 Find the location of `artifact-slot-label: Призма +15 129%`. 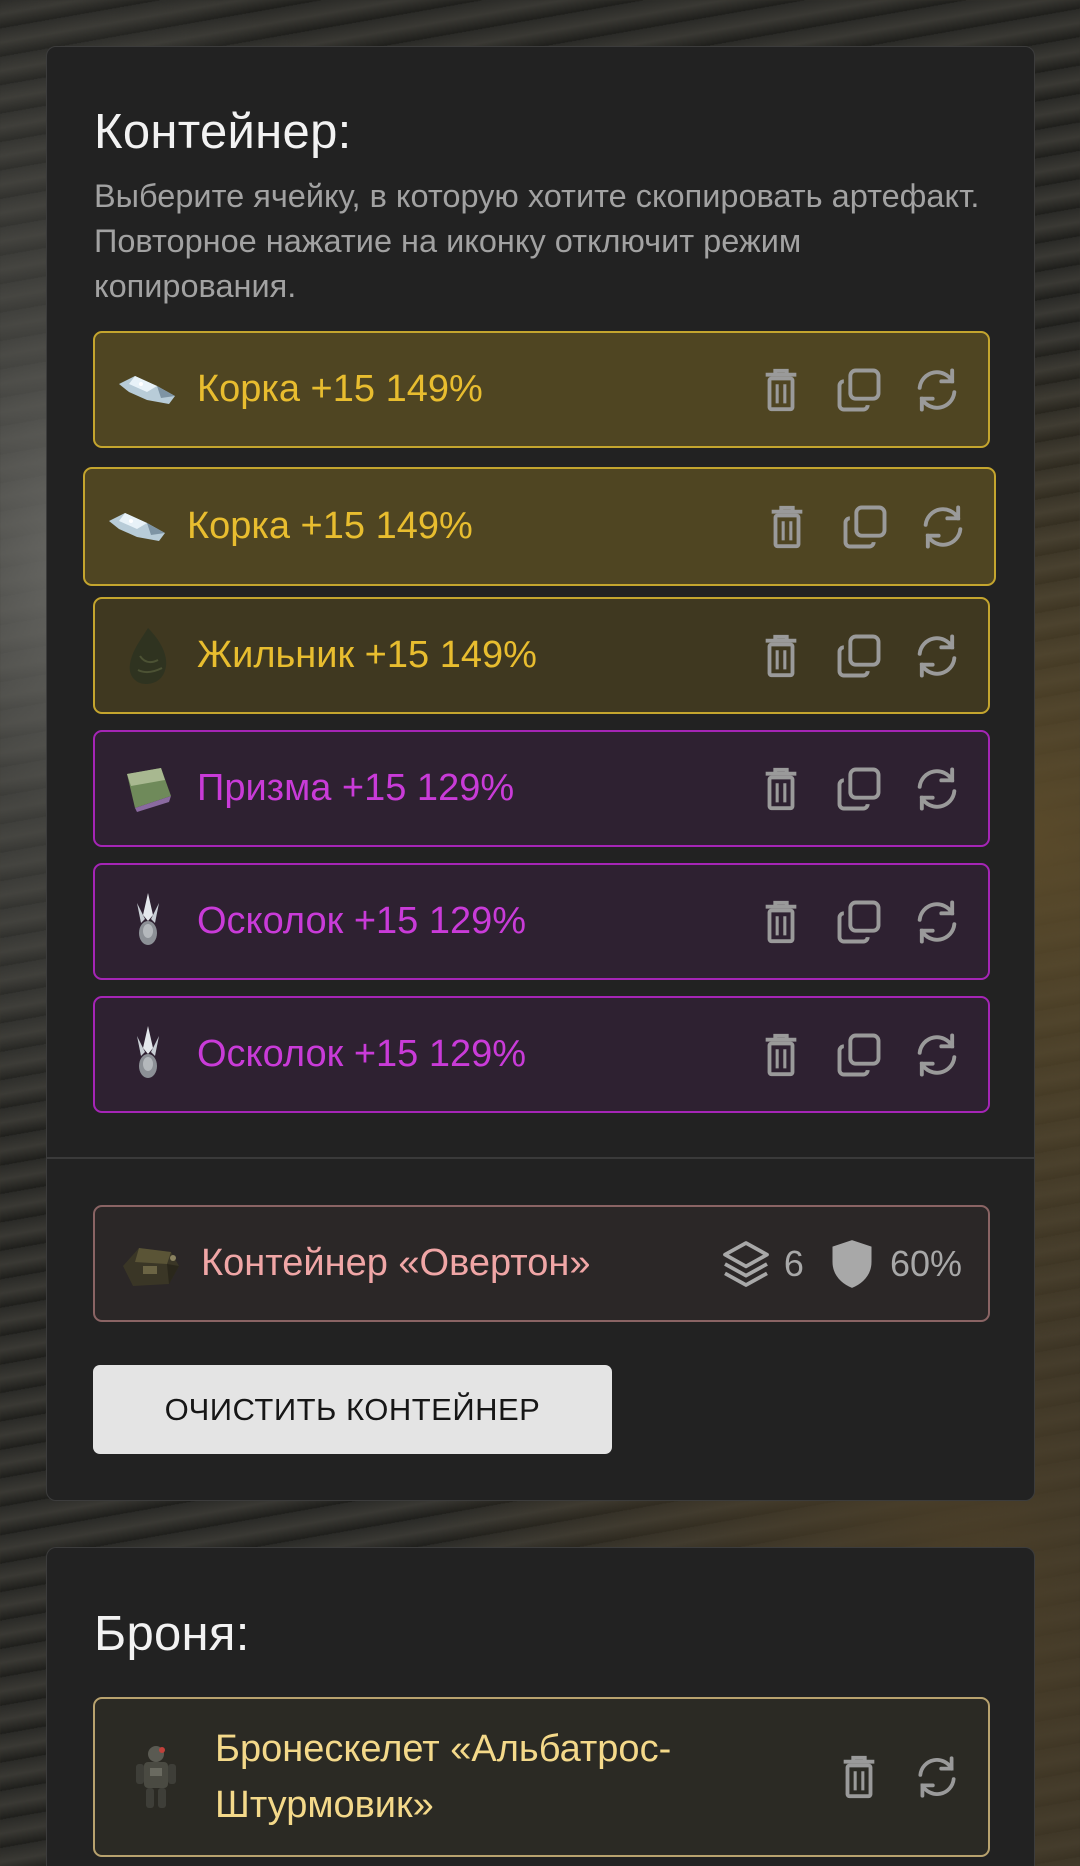

artifact-slot-label: Призма +15 129% is located at coordinates (356, 788).